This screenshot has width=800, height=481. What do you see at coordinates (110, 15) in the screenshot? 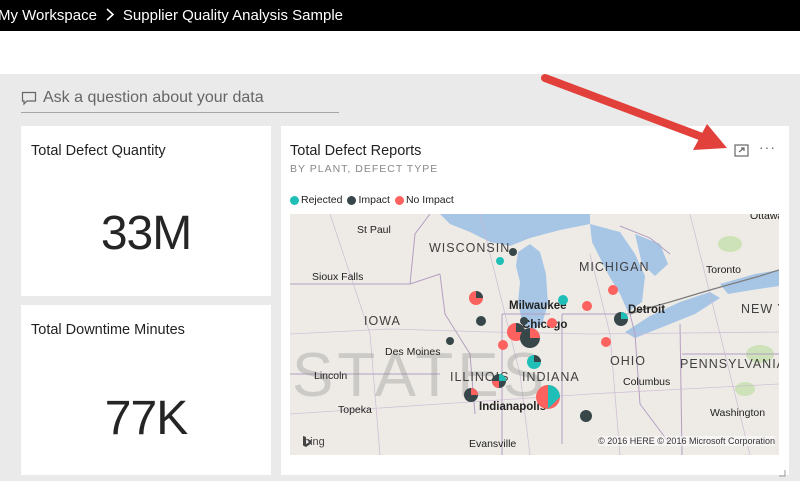
I see `chevron-right-icon` at bounding box center [110, 15].